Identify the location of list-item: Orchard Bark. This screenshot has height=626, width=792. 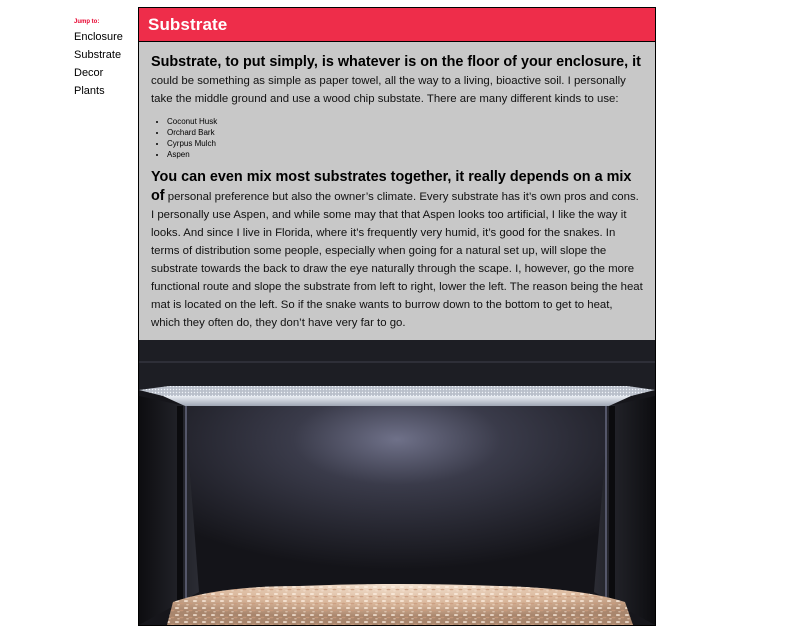
(405, 132).